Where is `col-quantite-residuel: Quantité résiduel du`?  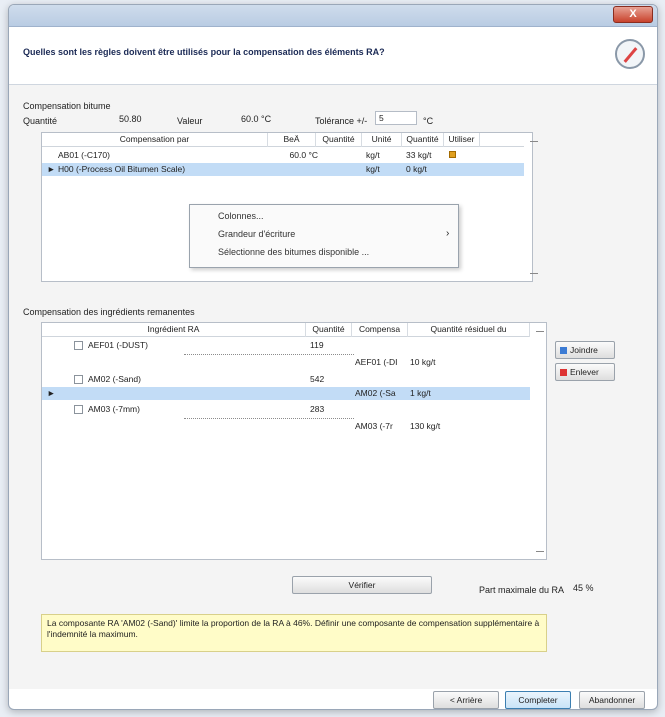
col-quantite-residuel: Quantité résiduel du is located at coordinates (469, 330).